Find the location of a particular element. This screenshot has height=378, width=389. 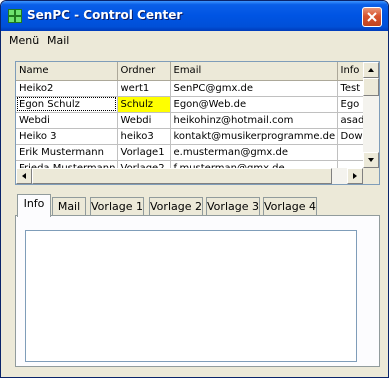

vertical-scroll-thumb is located at coordinates (371, 87).